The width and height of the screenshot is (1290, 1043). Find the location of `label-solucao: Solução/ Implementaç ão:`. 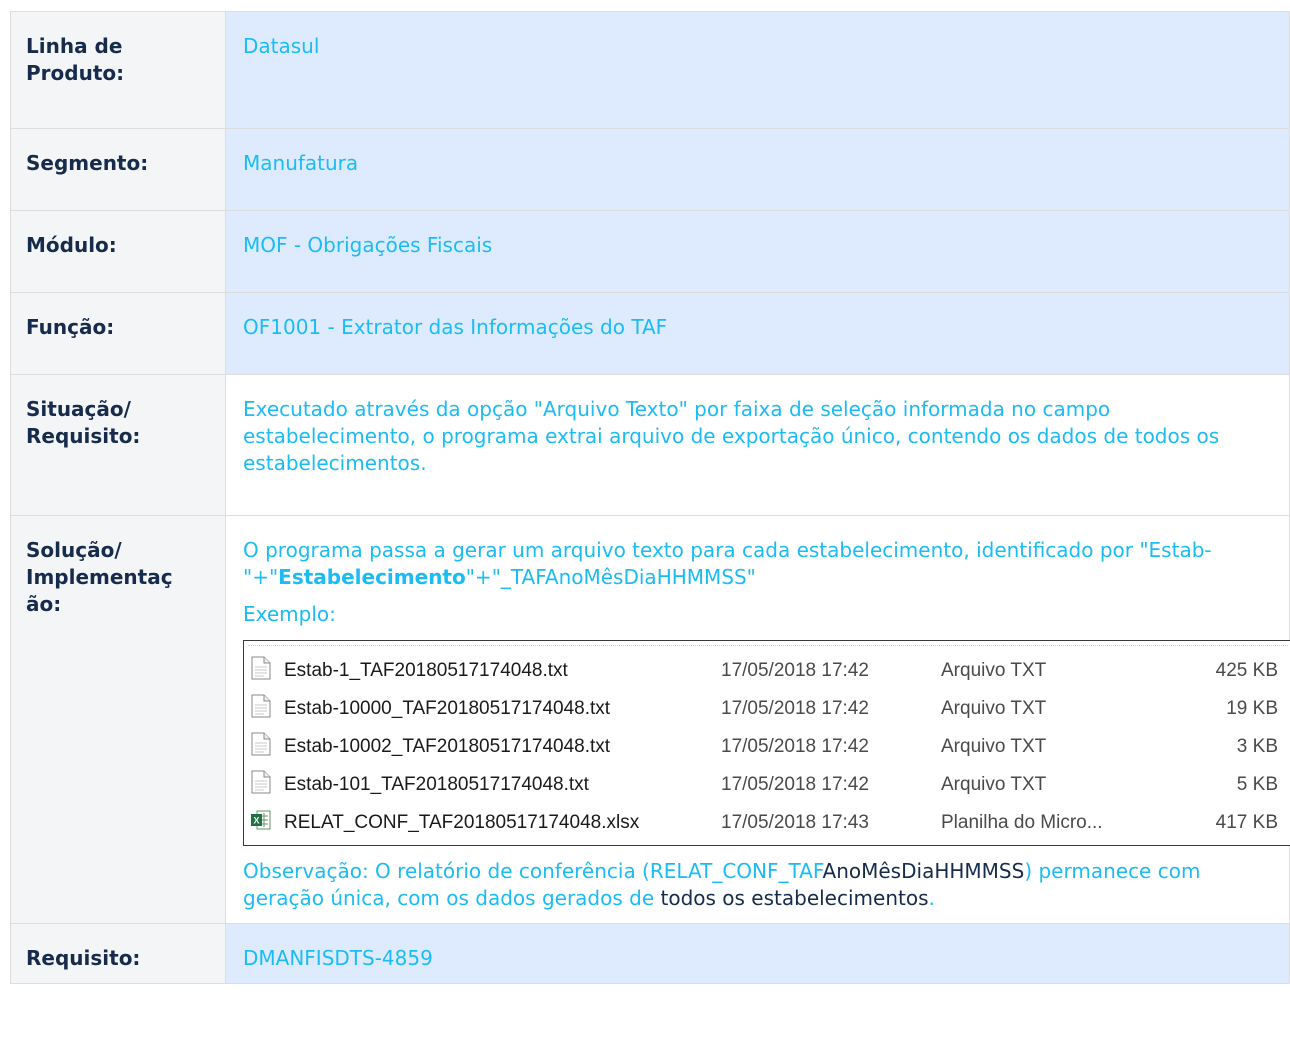

label-solucao: Solução/ Implementaç ão: is located at coordinates (118, 719).